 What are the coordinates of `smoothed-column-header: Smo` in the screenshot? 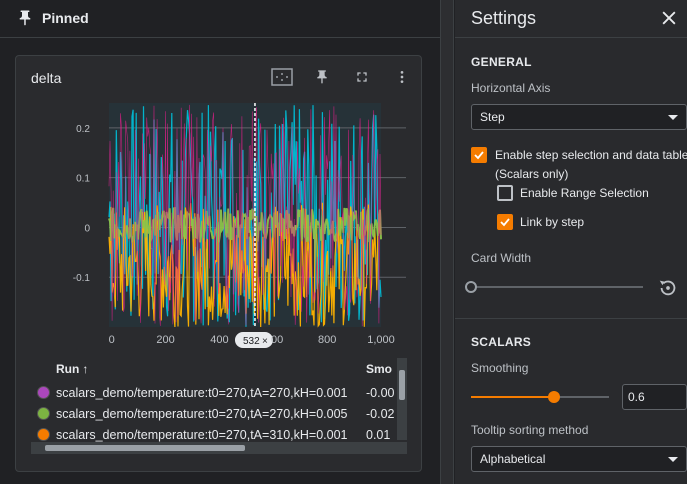 It's located at (381, 369).